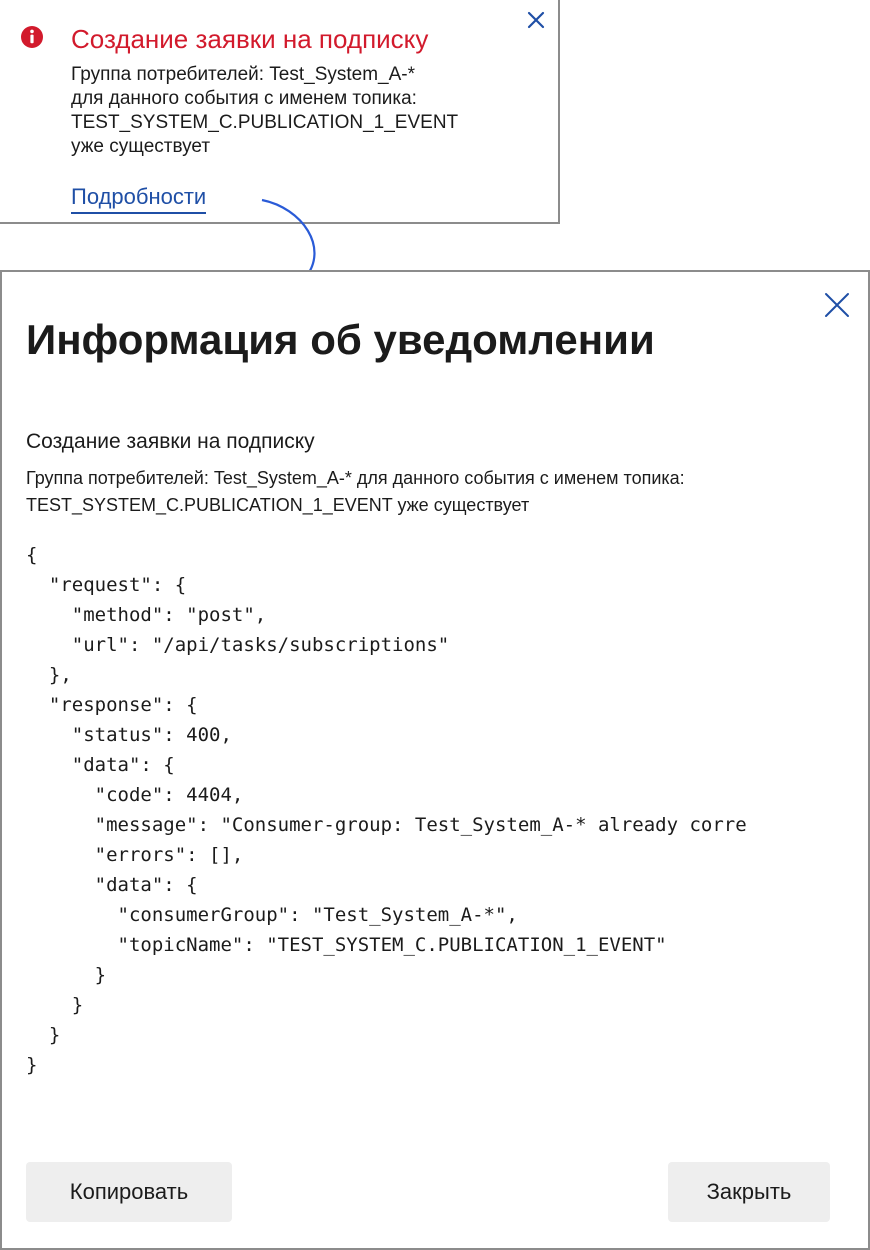 This screenshot has width=870, height=1250. I want to click on toast-message-line: уже существует, so click(141, 146).